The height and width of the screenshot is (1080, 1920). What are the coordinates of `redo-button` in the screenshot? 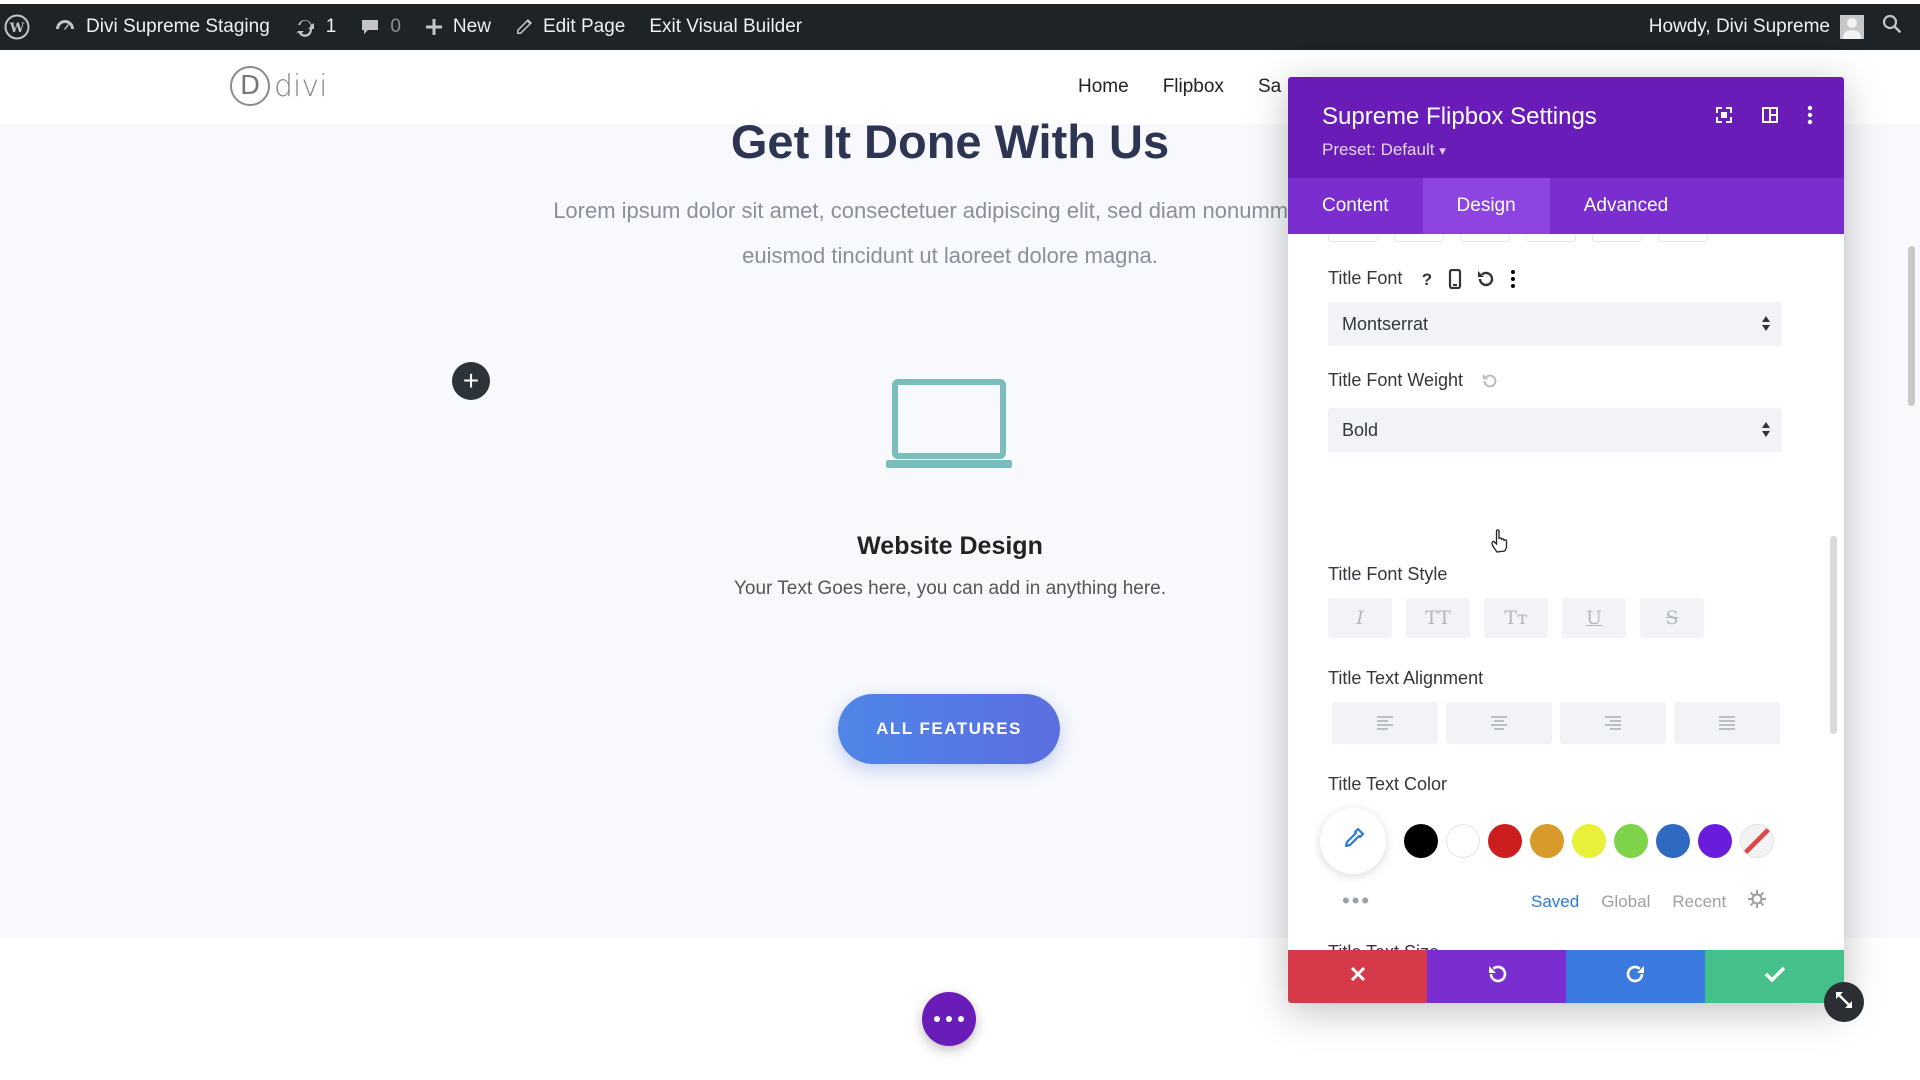 It's located at (1635, 976).